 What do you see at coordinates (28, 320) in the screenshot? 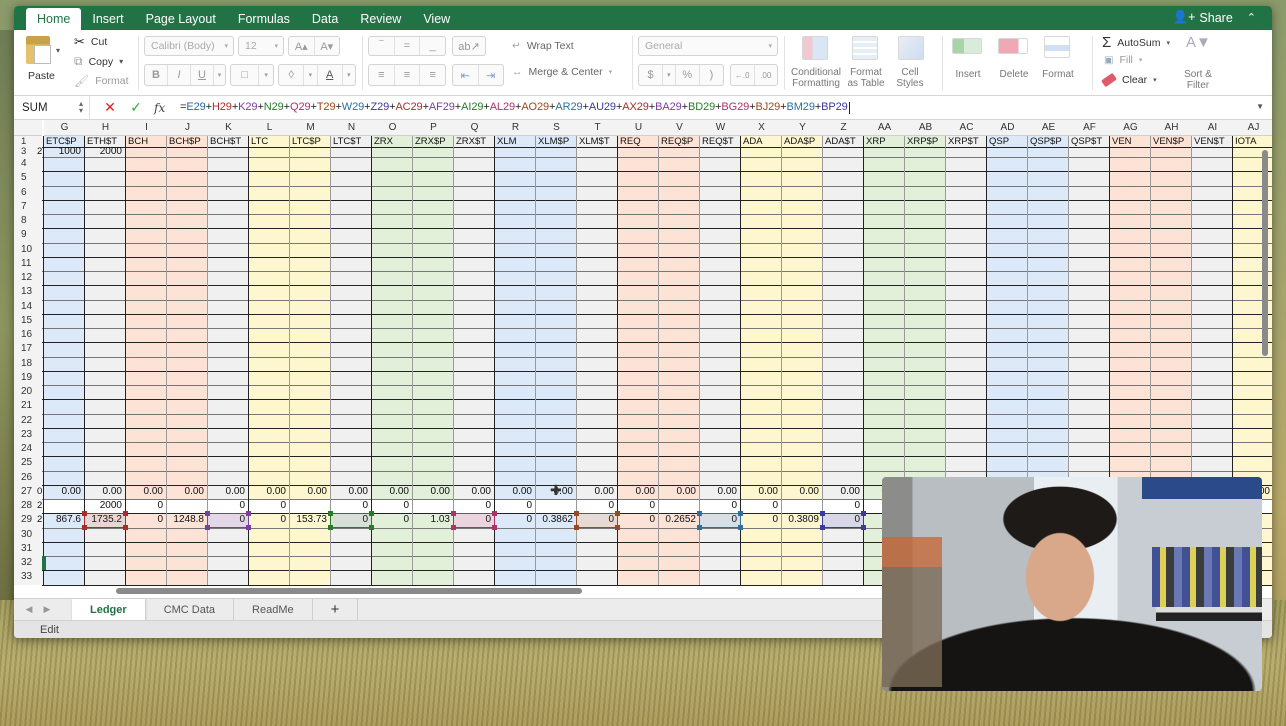
I see `row-header-15: 15` at bounding box center [28, 320].